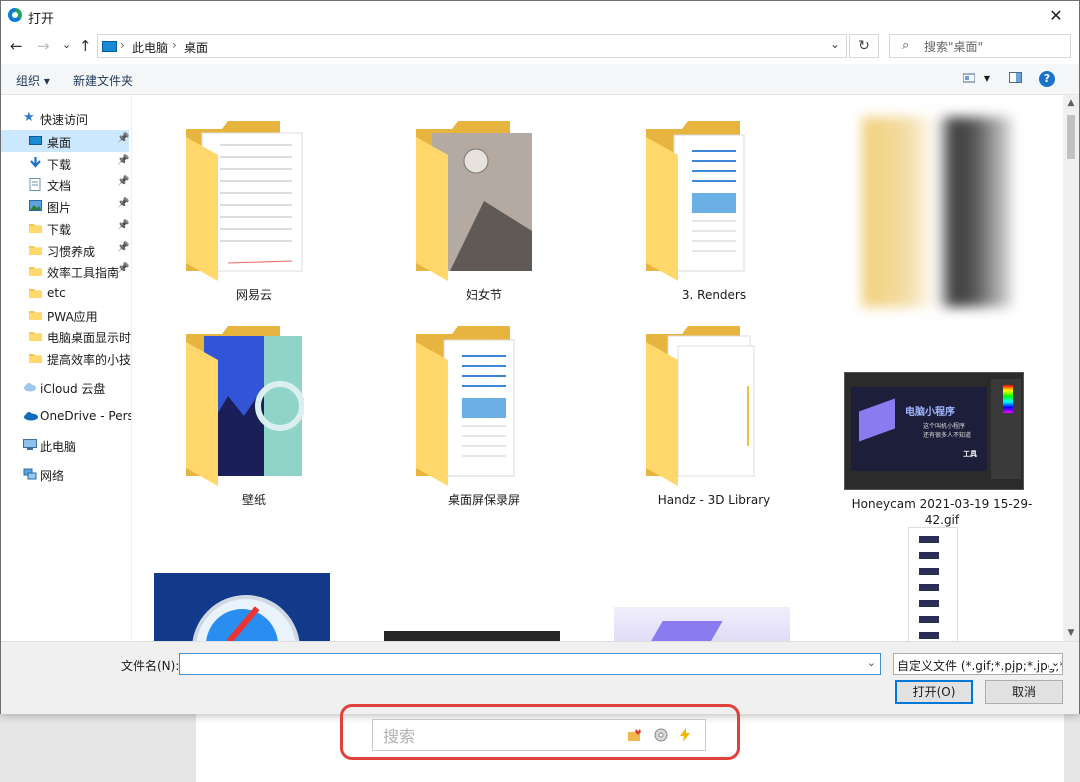 This screenshot has width=1080, height=782. What do you see at coordinates (930, 412) in the screenshot?
I see `thumb-title: 电脑小程序` at bounding box center [930, 412].